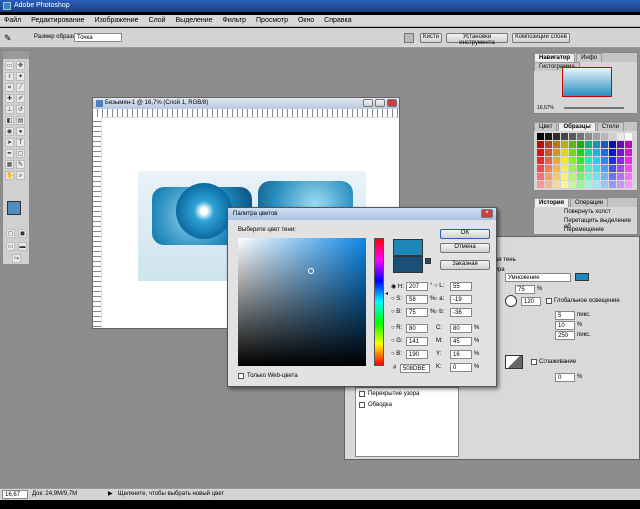 The width and height of the screenshot is (640, 509). What do you see at coordinates (10, 246) in the screenshot?
I see `screen-mode-1-icon: ▭` at bounding box center [10, 246].